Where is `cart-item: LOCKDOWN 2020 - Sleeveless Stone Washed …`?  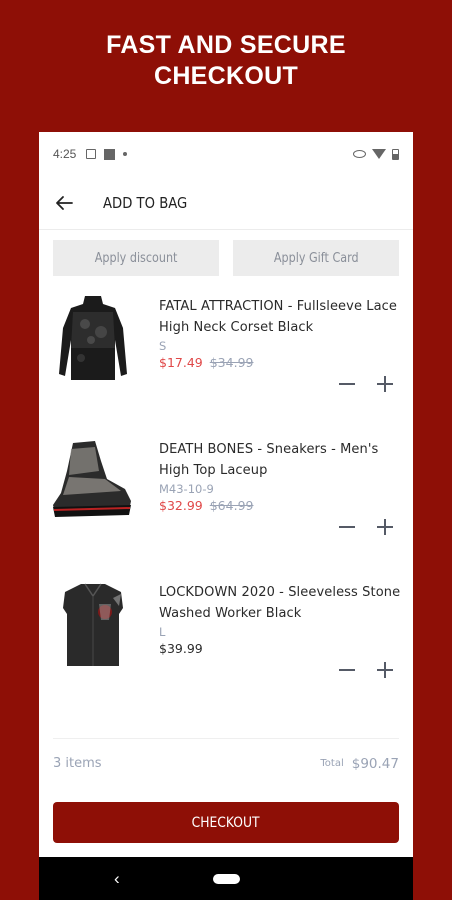
cart-item: LOCKDOWN 2020 - Sleeveless Stone Washed … is located at coordinates (226, 633).